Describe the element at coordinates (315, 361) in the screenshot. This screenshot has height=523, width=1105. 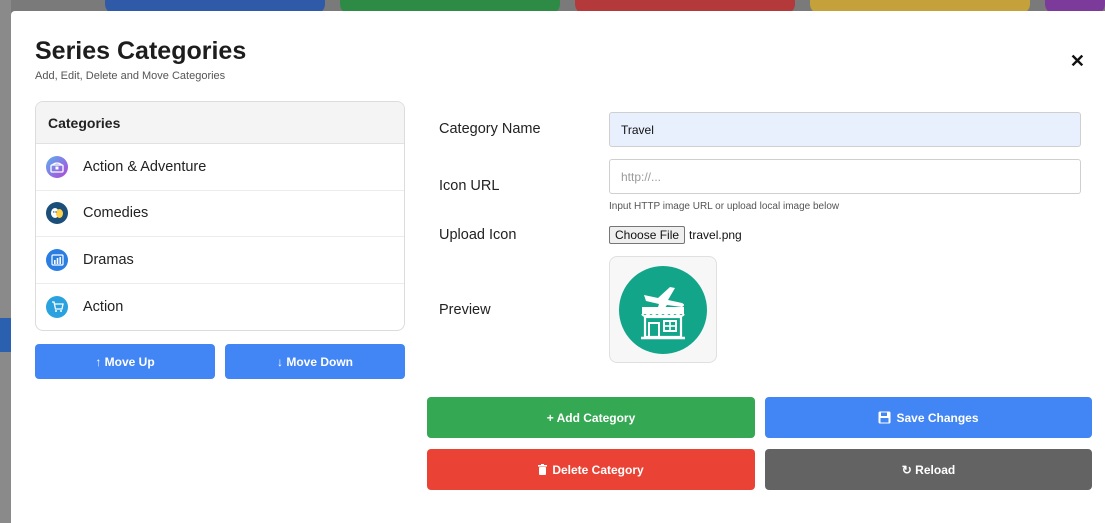
I see `move-down-button: ↓ Move Down` at that location.